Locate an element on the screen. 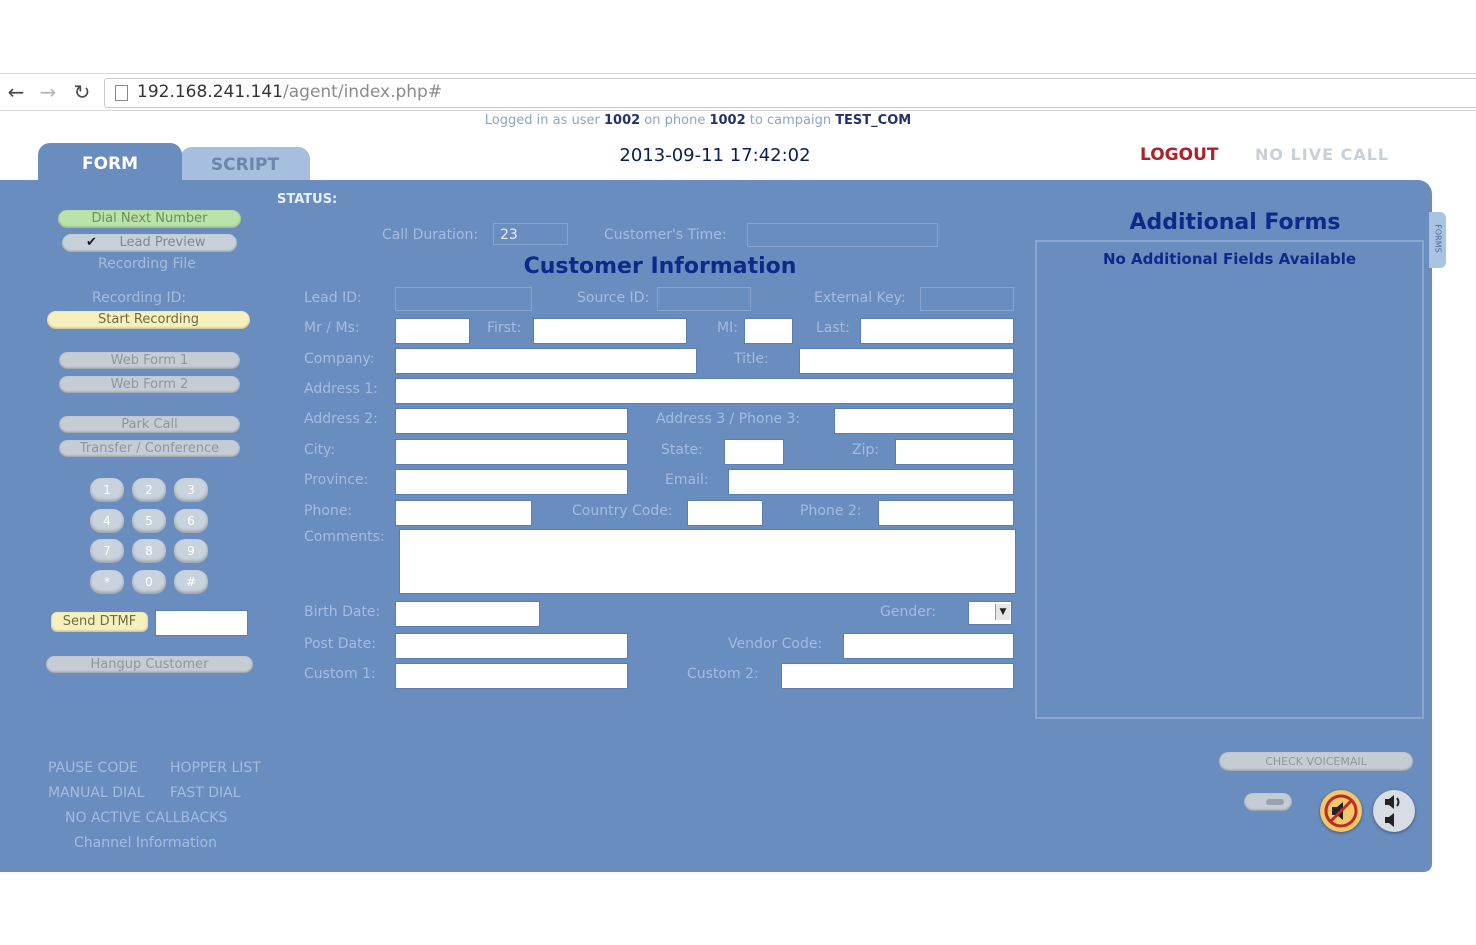  tab-form: FORM is located at coordinates (110, 163).